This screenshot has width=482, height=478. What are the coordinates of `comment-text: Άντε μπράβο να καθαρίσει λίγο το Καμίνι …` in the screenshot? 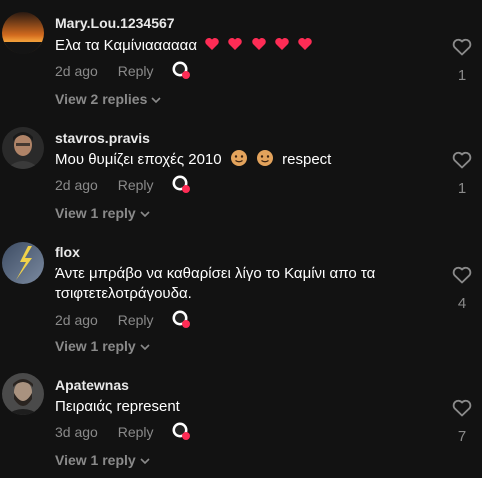 It's located at (215, 283).